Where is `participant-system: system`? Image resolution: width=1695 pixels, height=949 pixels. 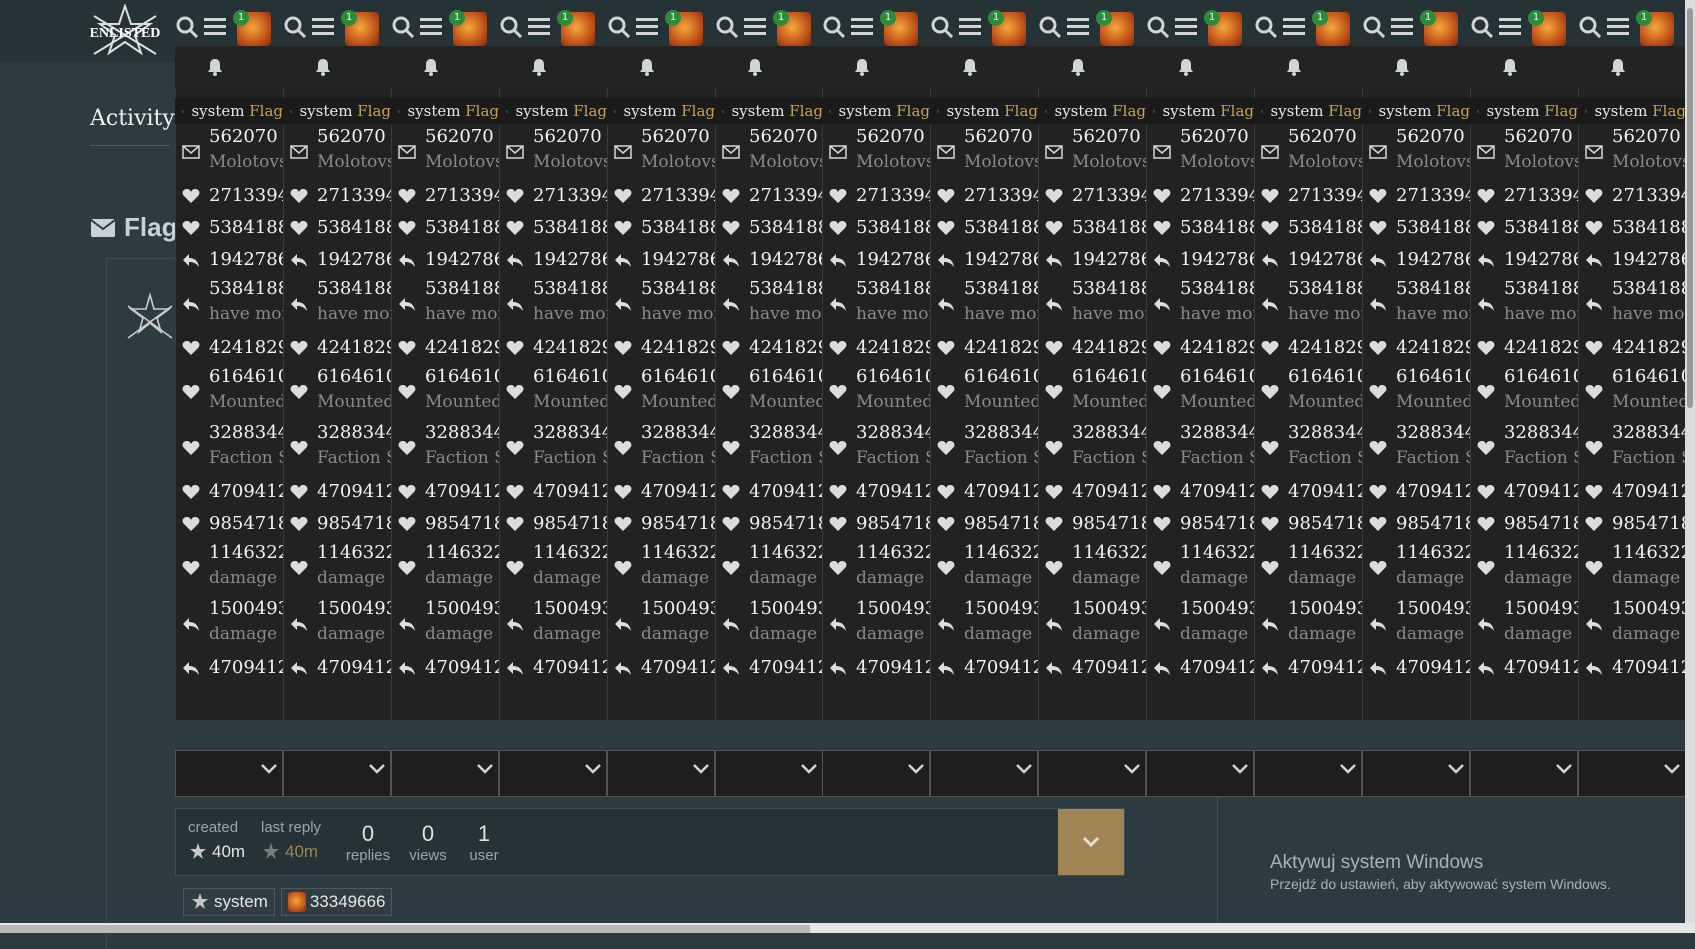 participant-system: system is located at coordinates (229, 902).